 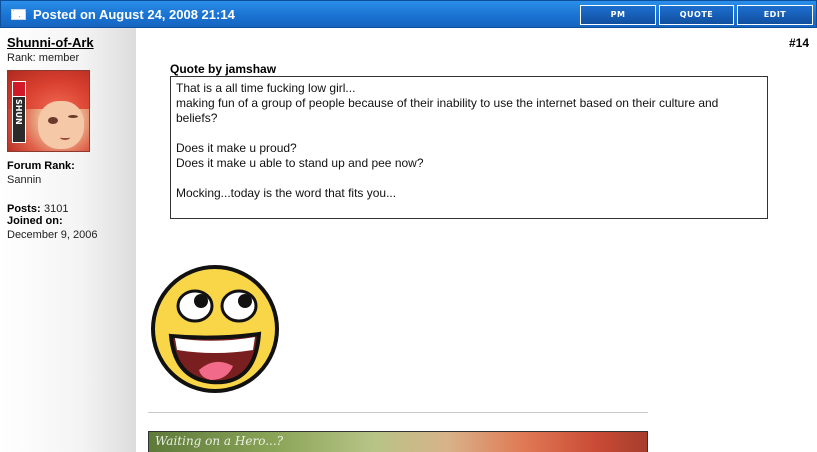 I want to click on envelope-icon, so click(x=18, y=14).